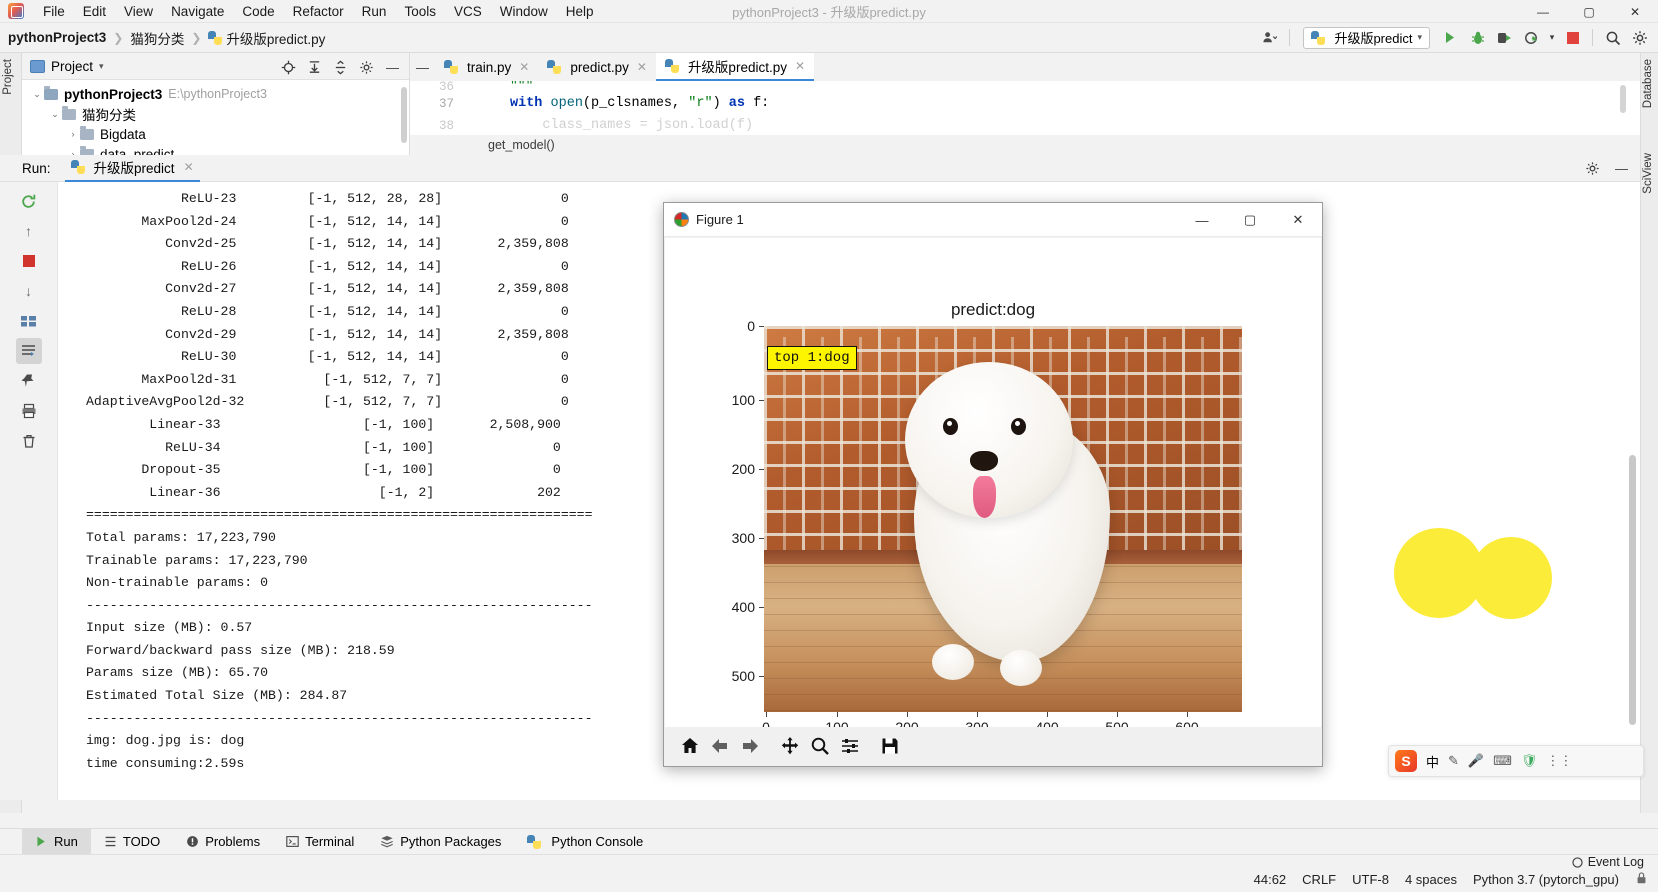  Describe the element at coordinates (404, 115) in the screenshot. I see `project-scrollbar` at that location.